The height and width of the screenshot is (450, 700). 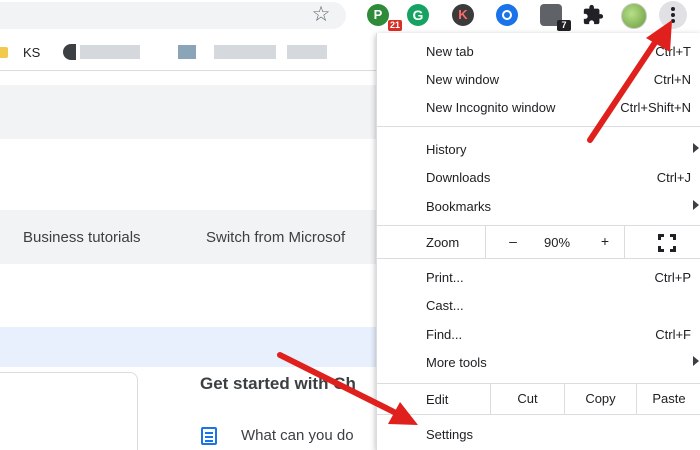 What do you see at coordinates (564, 25) in the screenshot?
I see `bag-extension-badge: 7` at bounding box center [564, 25].